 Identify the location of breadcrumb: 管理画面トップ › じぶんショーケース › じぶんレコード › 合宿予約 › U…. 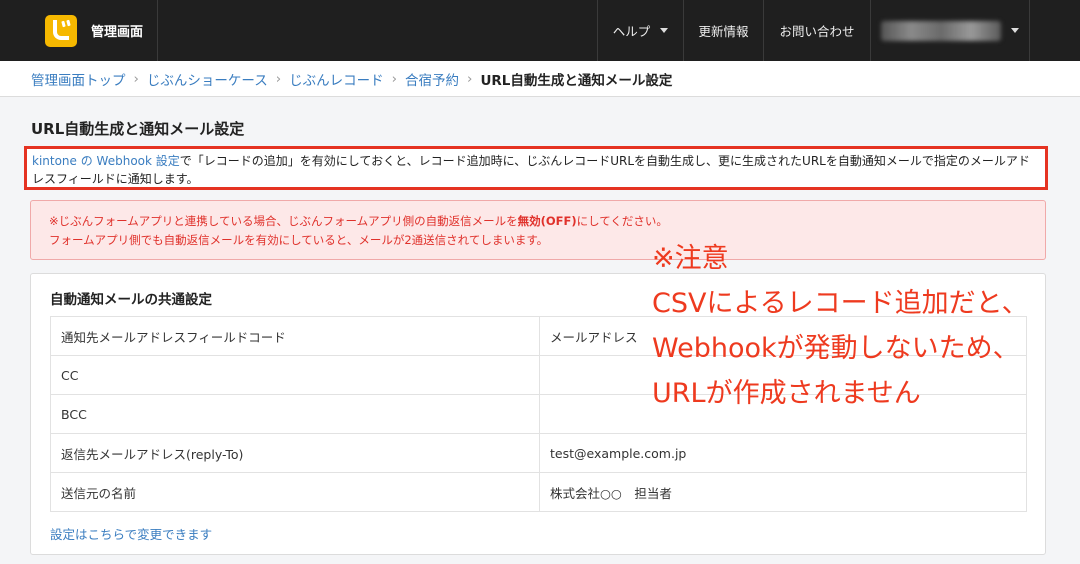
(540, 79).